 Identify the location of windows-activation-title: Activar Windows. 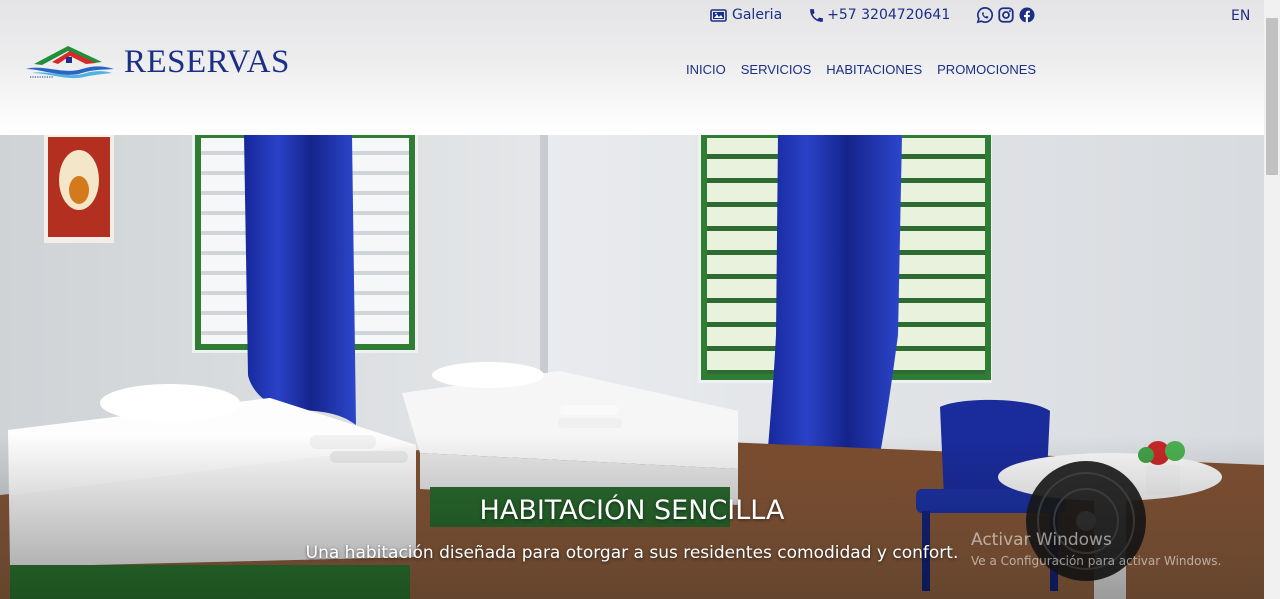
(1041, 540).